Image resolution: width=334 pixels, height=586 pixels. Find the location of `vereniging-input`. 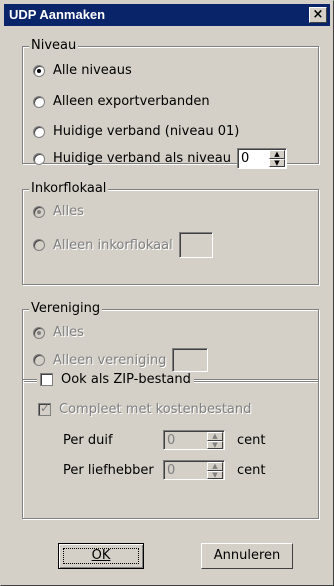

vereniging-input is located at coordinates (190, 360).